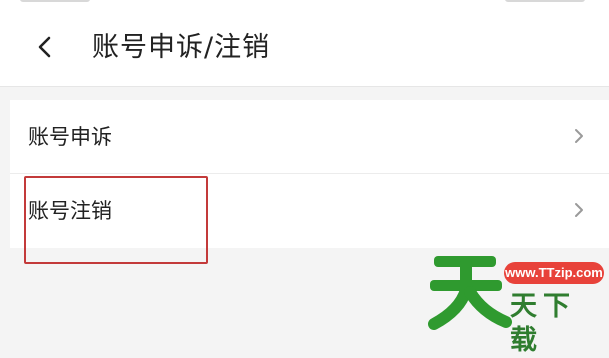  I want to click on status-bar-right, so click(545, 1).